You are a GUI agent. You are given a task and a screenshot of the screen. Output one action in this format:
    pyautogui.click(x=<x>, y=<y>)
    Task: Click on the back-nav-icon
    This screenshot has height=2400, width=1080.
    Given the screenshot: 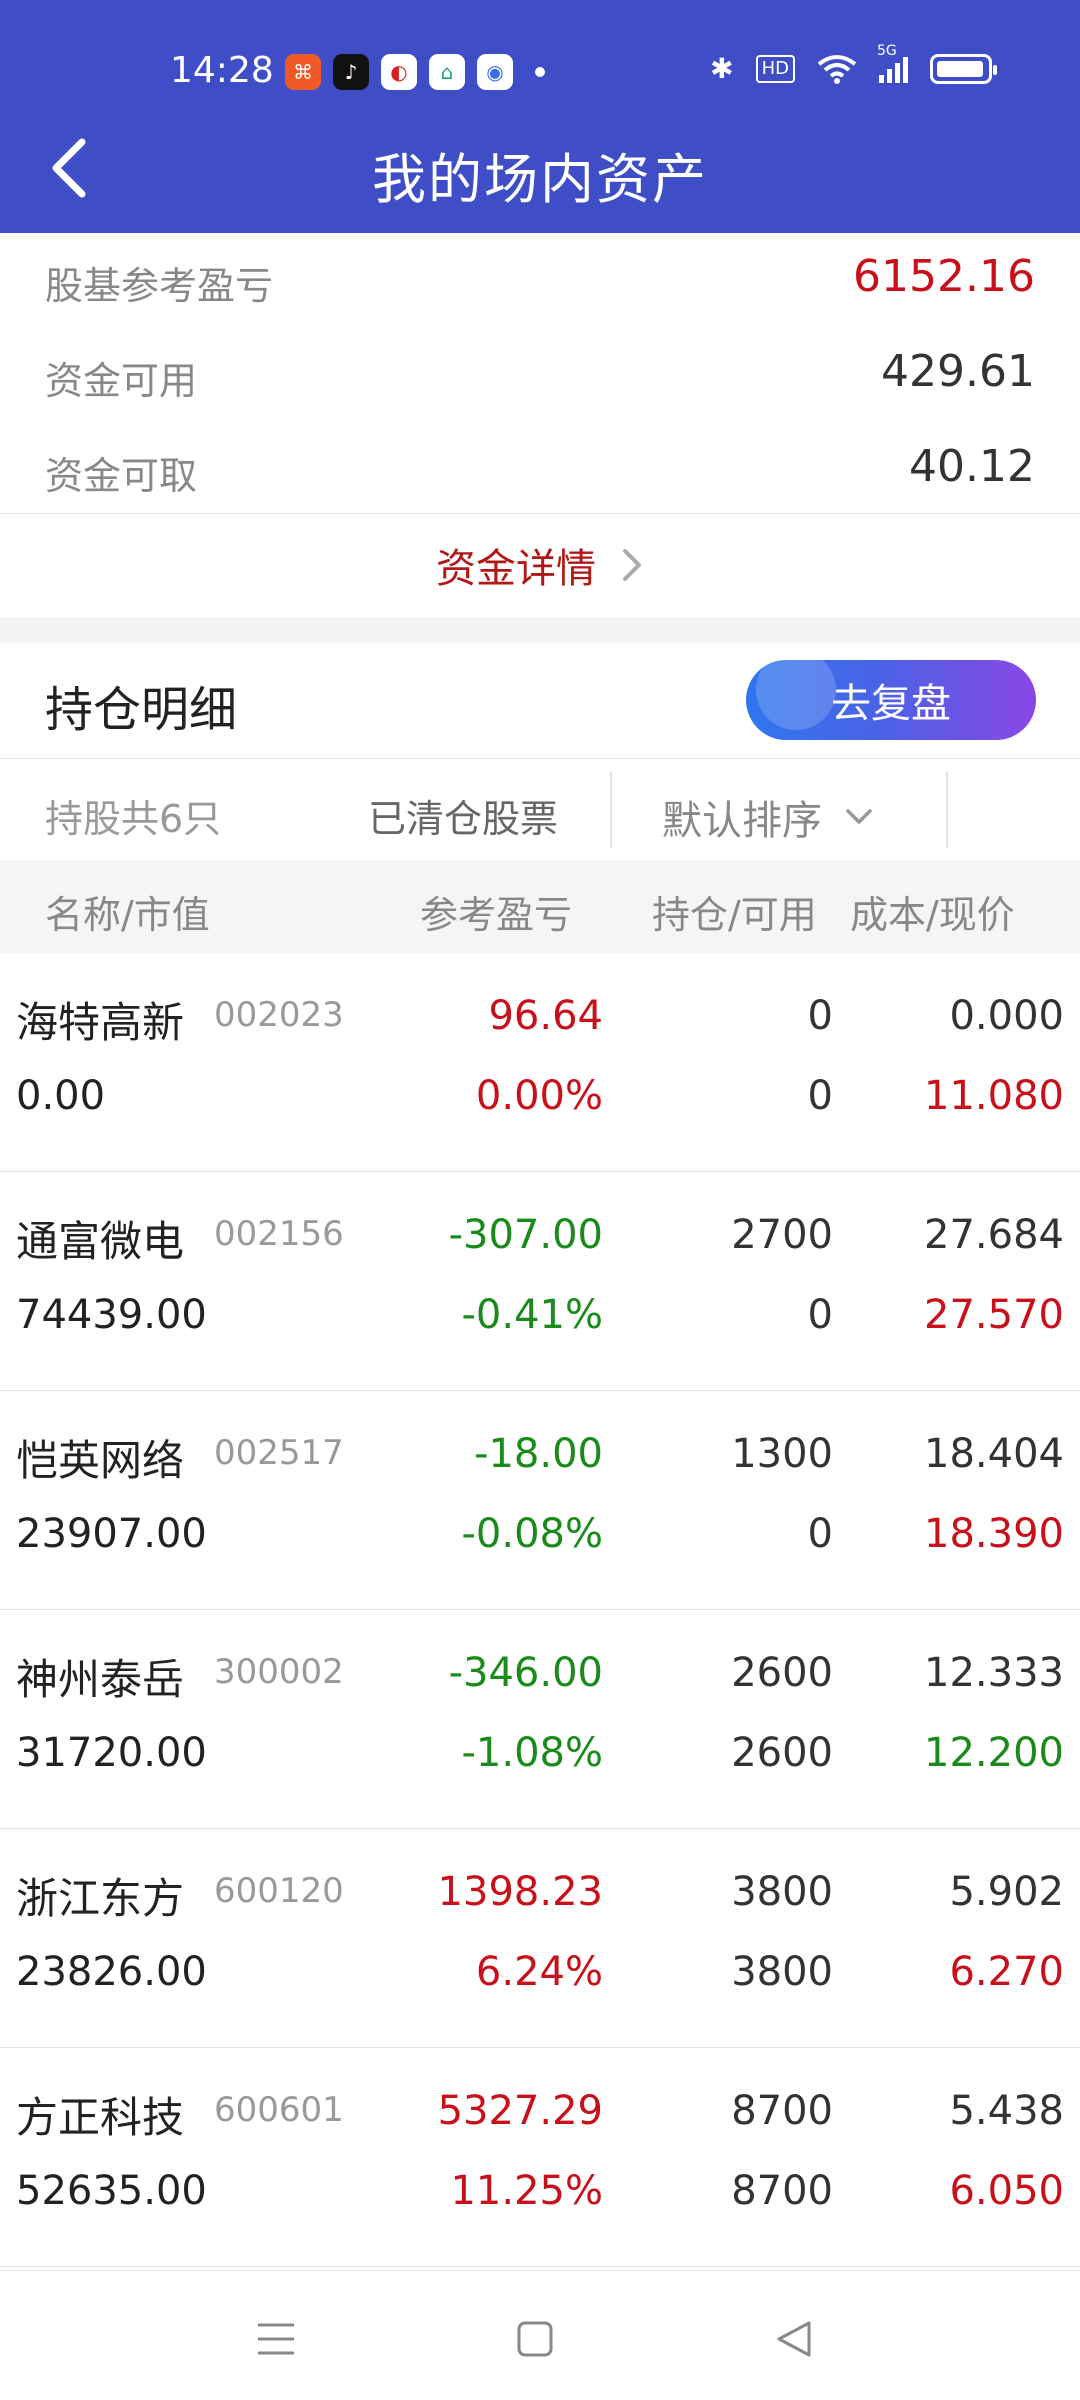 What is the action you would take?
    pyautogui.click(x=794, y=2339)
    